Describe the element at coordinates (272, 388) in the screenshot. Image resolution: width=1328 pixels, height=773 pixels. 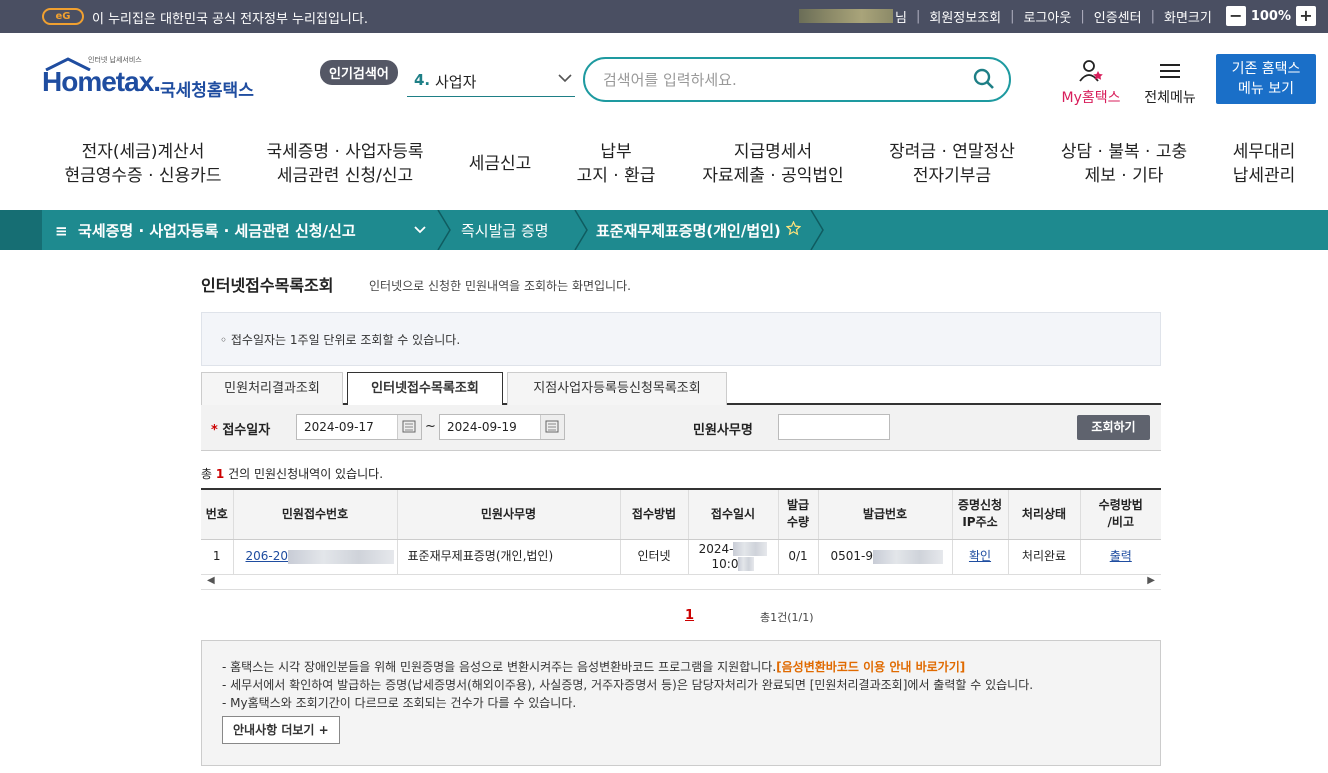
I see `tab-result: 민원처리결과조회` at that location.